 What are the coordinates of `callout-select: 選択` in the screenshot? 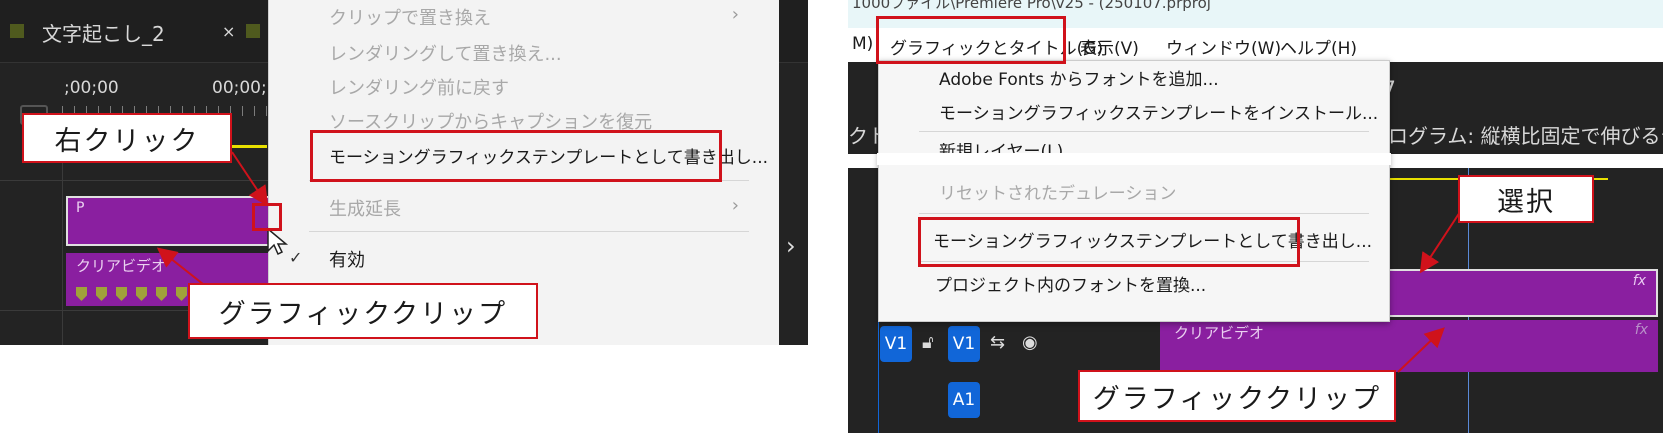 It's located at (1526, 199).